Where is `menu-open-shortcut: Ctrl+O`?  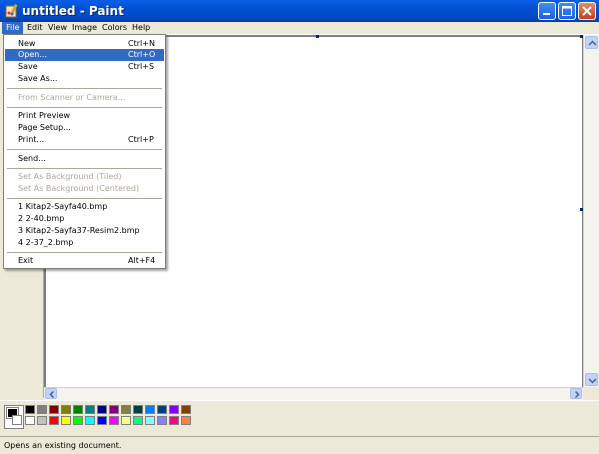 menu-open-shortcut: Ctrl+O is located at coordinates (142, 54).